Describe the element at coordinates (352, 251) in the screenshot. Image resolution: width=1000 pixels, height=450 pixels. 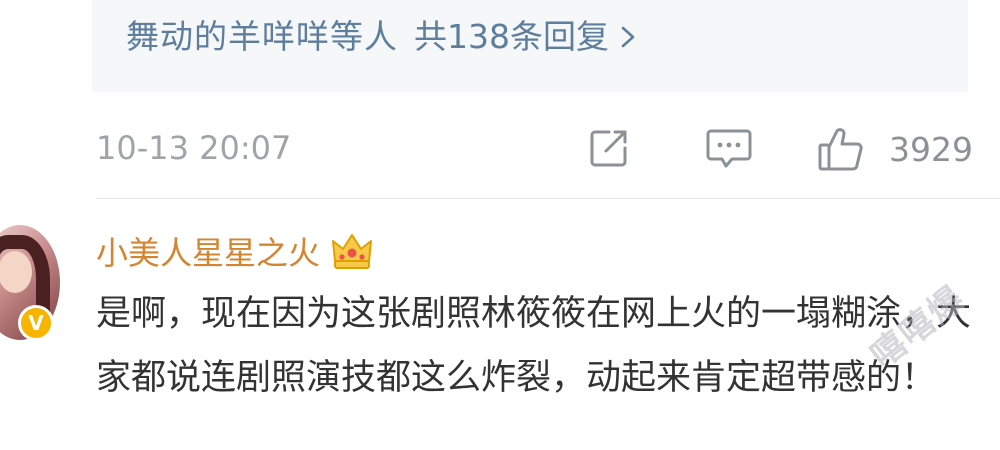
I see `crown-icon` at that location.